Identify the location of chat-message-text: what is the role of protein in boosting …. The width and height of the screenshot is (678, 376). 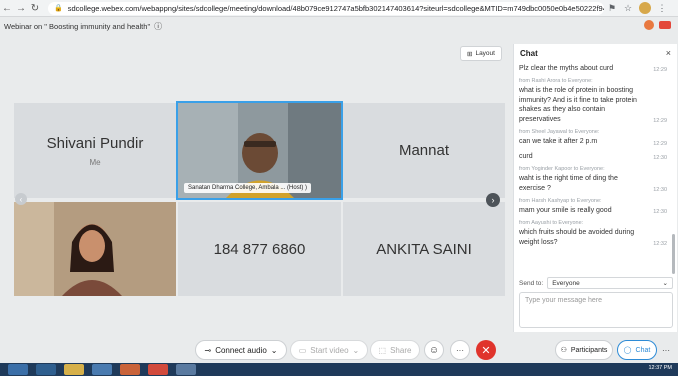
(578, 105).